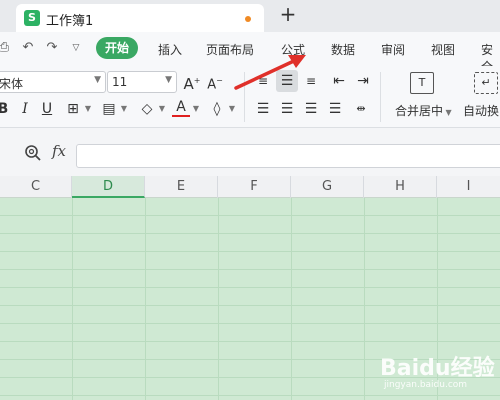 Image resolution: width=500 pixels, height=400 pixels. I want to click on document-title: 工作簿1, so click(70, 21).